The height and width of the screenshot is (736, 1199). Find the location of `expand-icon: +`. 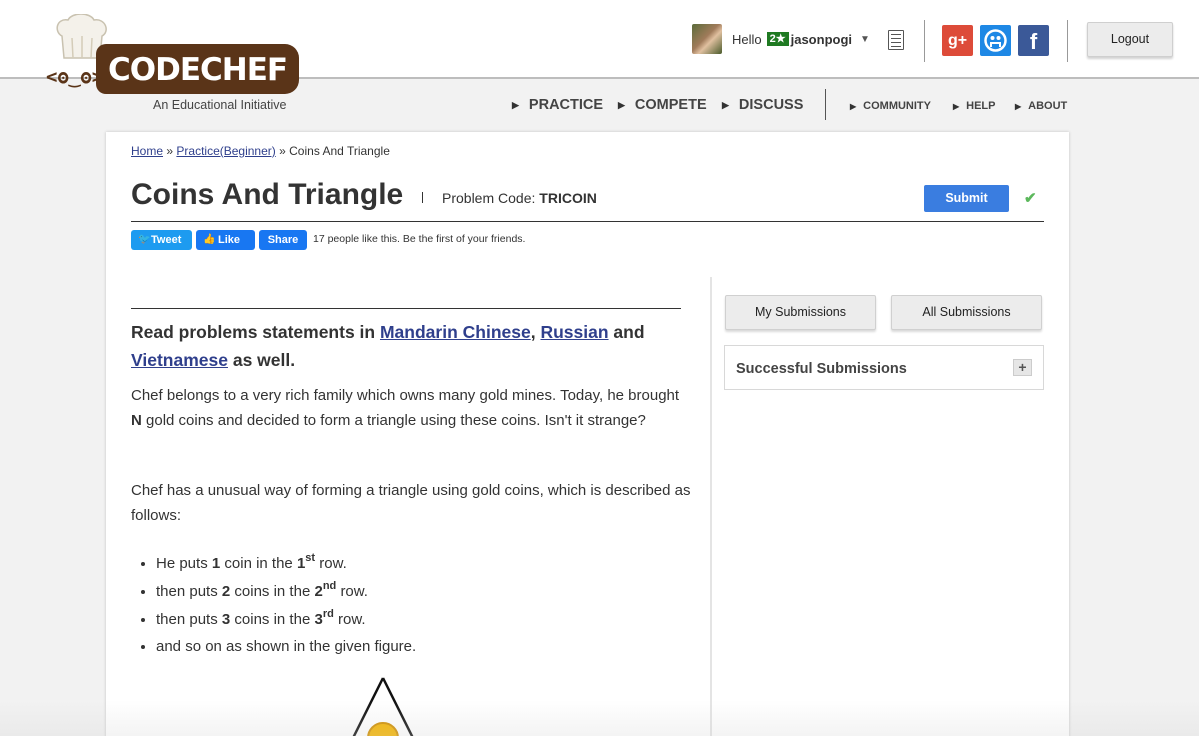

expand-icon: + is located at coordinates (1022, 367).